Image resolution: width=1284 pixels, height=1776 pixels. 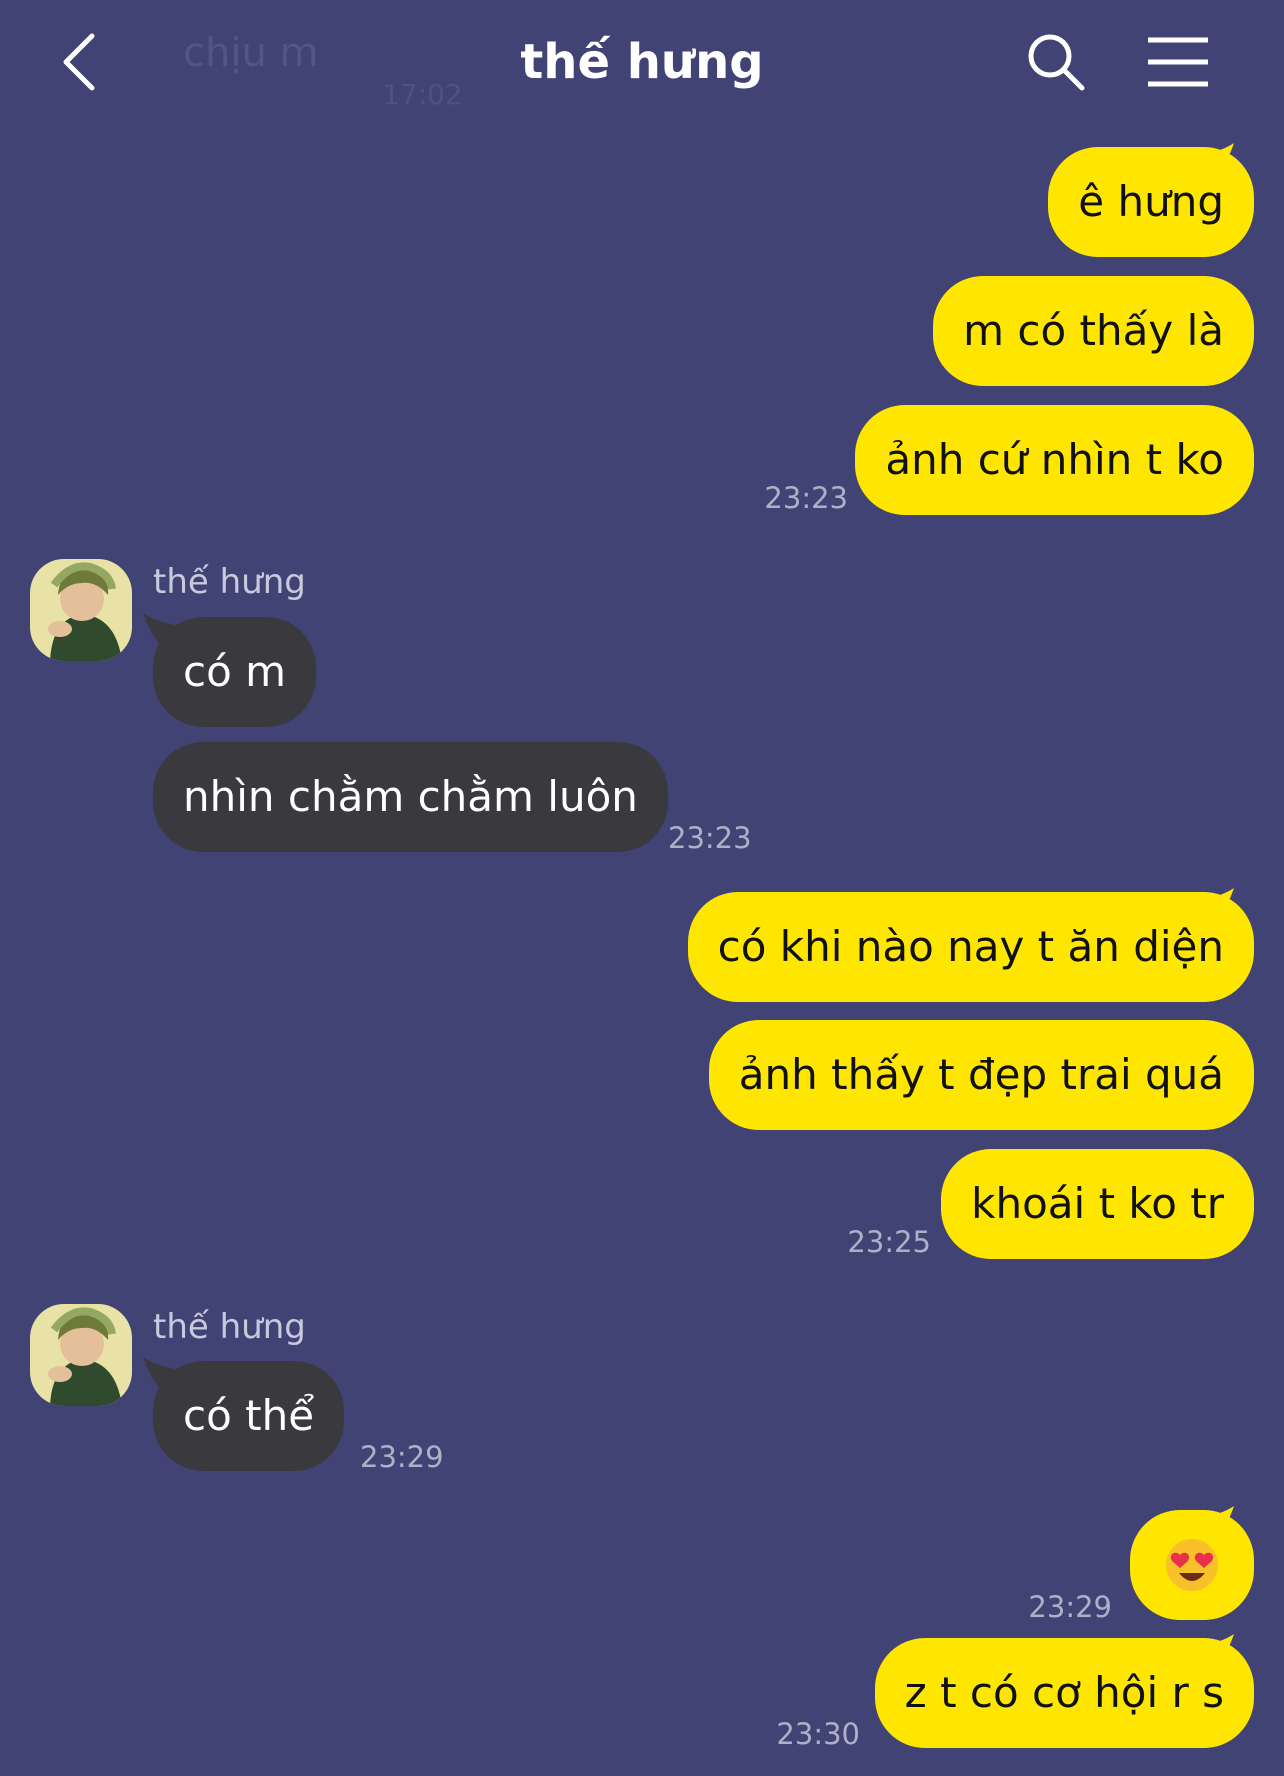 I want to click on outgoing-message: có khi nào nay t ăn diện, so click(x=970, y=945).